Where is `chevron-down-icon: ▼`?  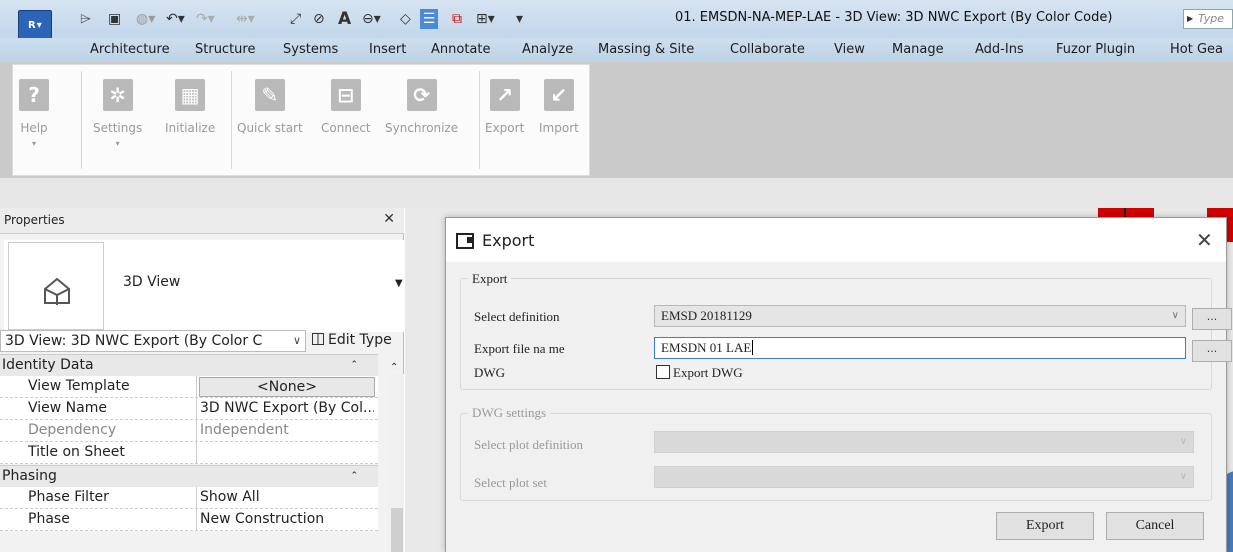 chevron-down-icon: ▼ is located at coordinates (399, 283).